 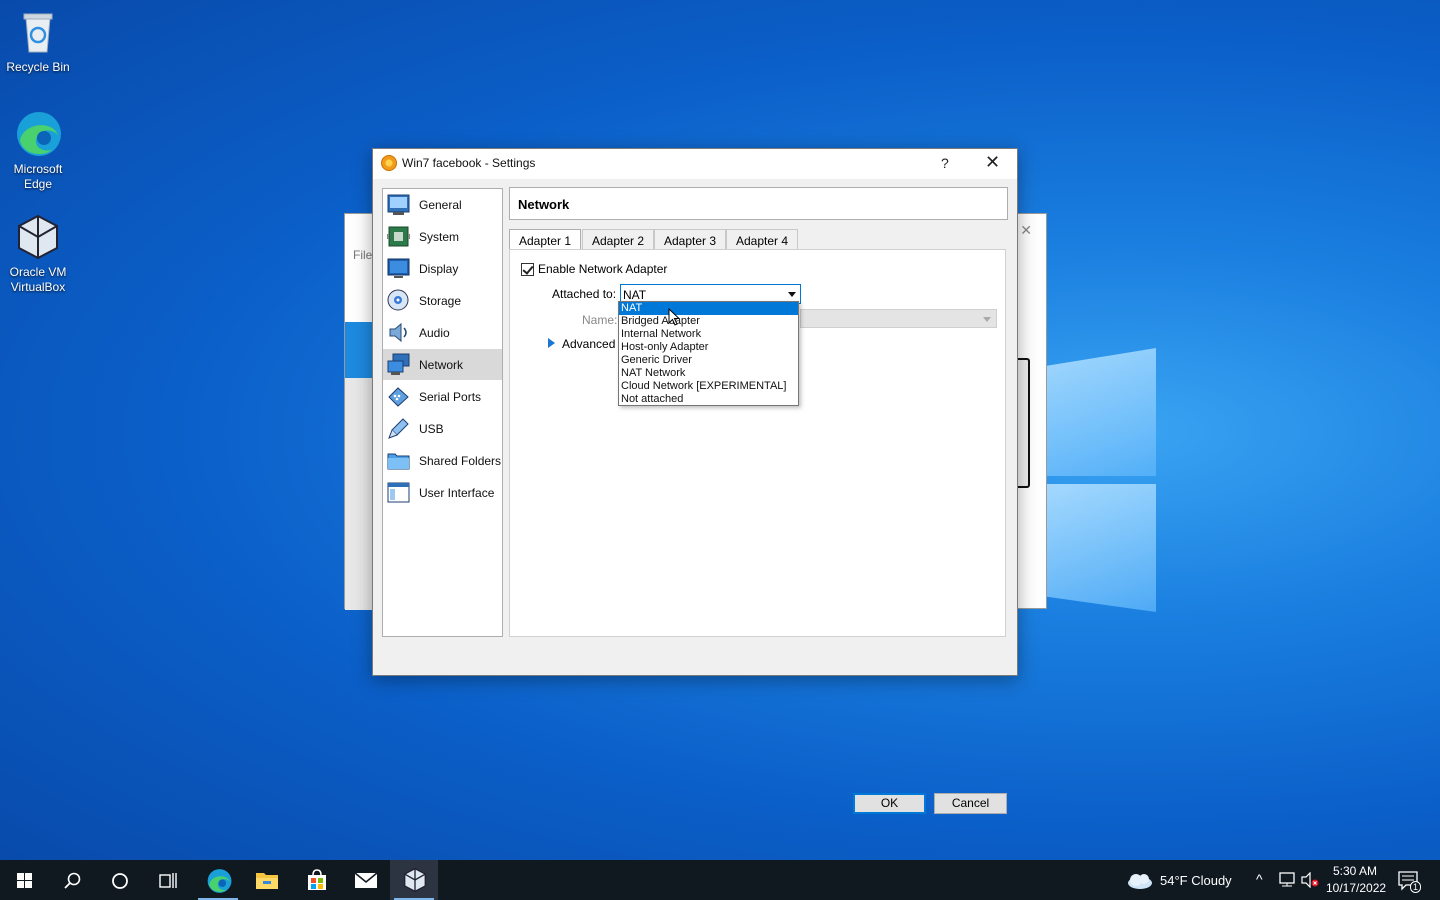 I want to click on audio-icon, so click(x=398, y=332).